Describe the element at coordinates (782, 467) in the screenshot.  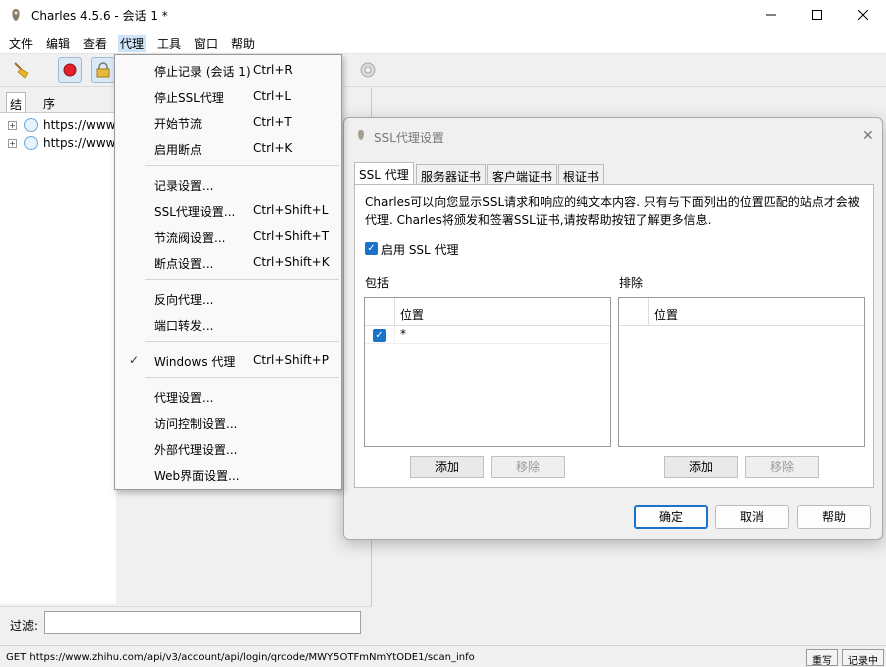
I see `exclude-remove-button: 移除` at that location.